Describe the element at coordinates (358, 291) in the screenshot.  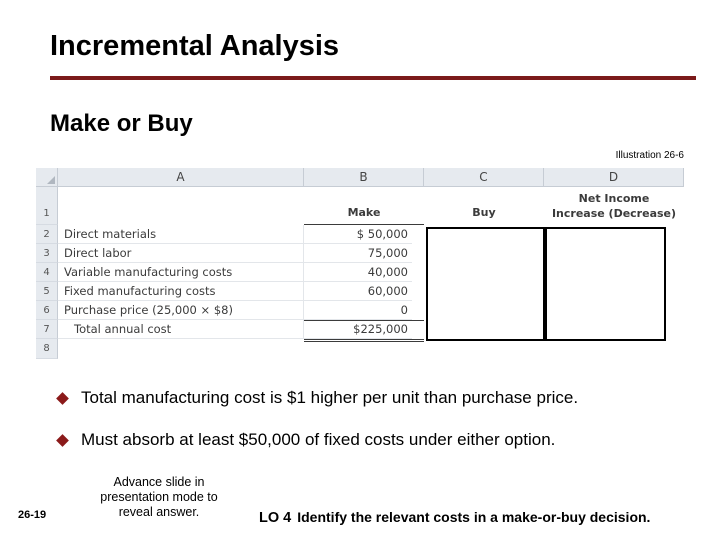
I see `make-value-fixed-costs: 60,000` at that location.